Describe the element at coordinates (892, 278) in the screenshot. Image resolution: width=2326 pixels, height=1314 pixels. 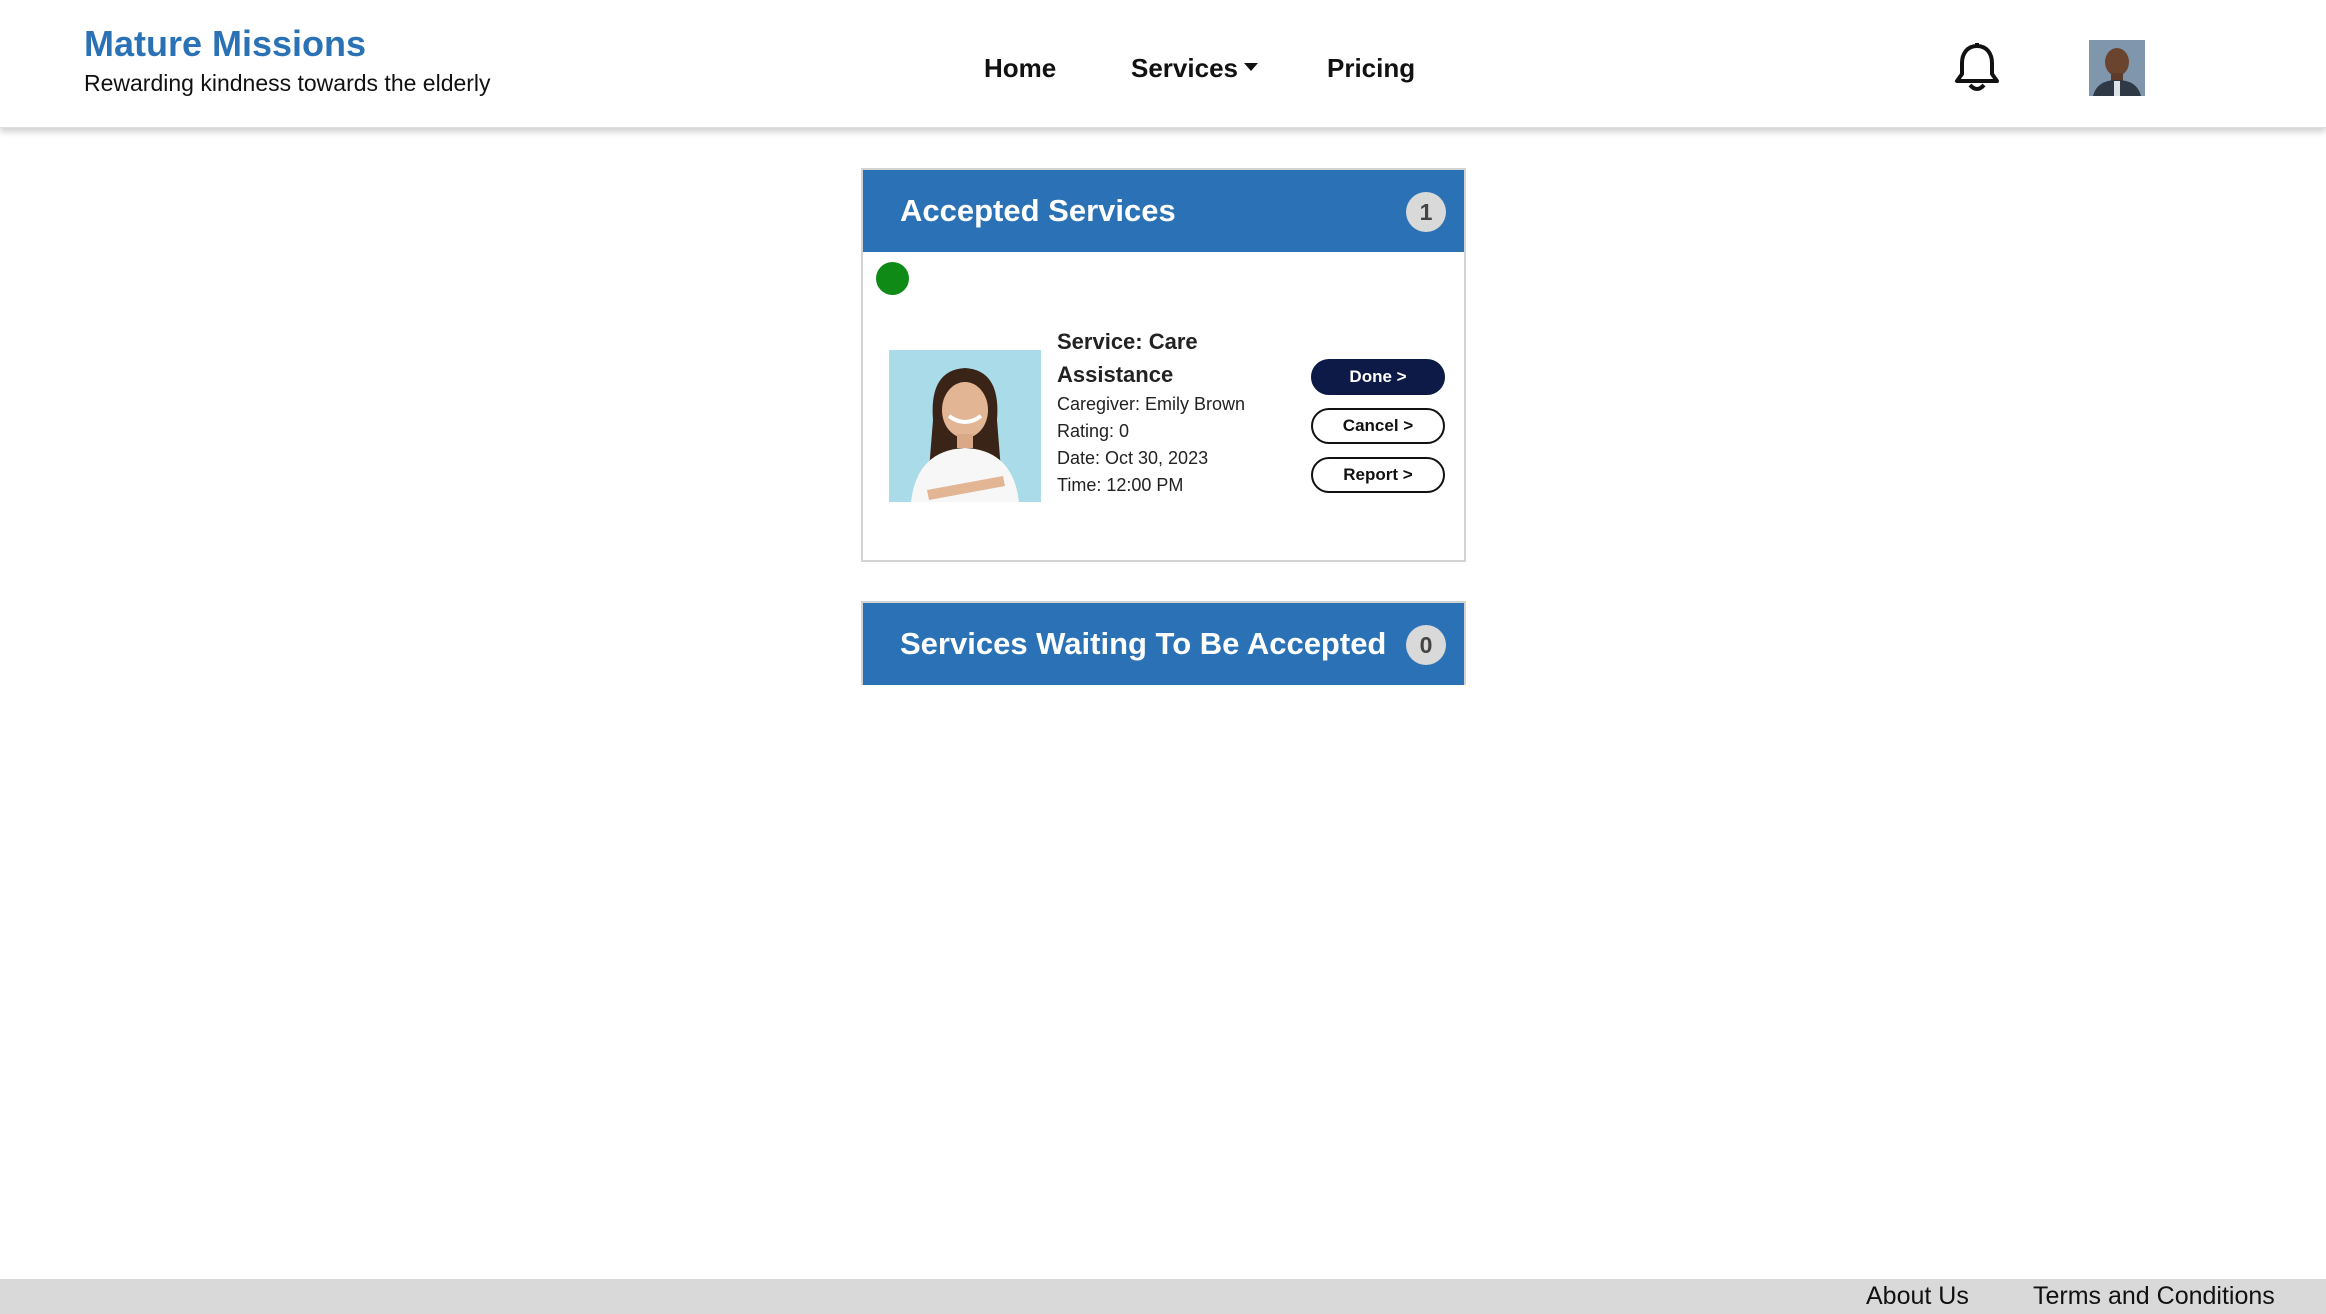
I see `status-indicator-dot` at that location.